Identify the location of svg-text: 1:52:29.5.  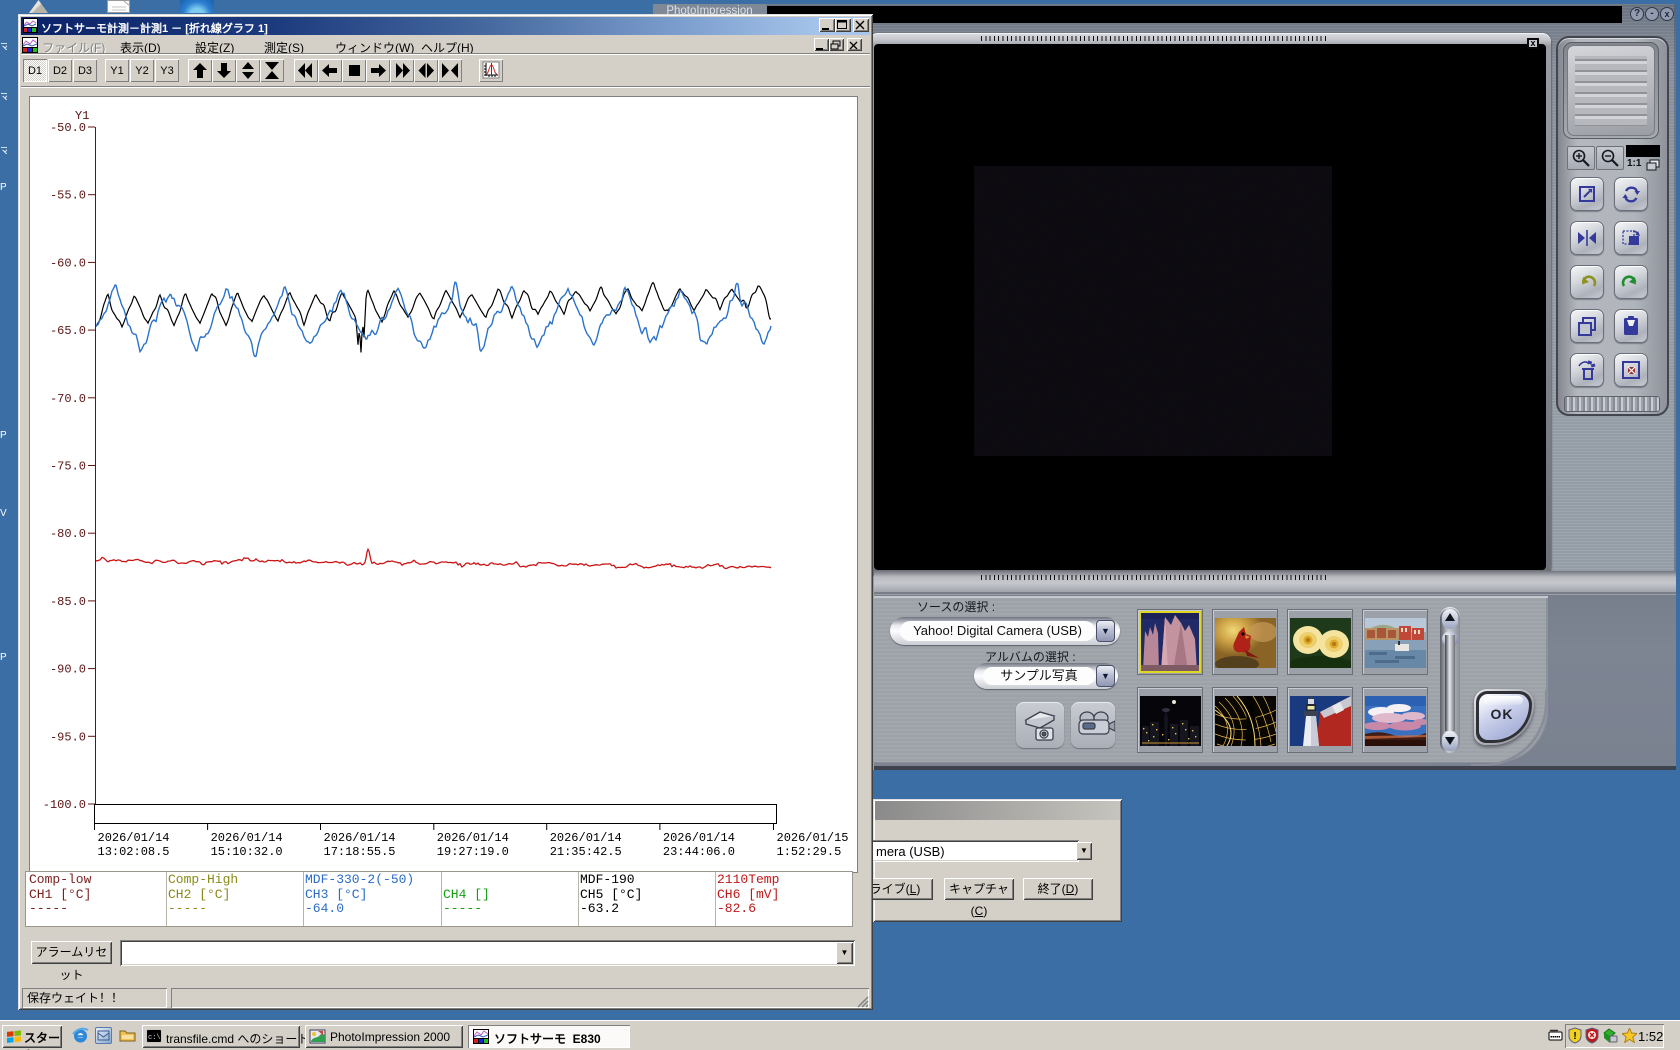
(809, 852).